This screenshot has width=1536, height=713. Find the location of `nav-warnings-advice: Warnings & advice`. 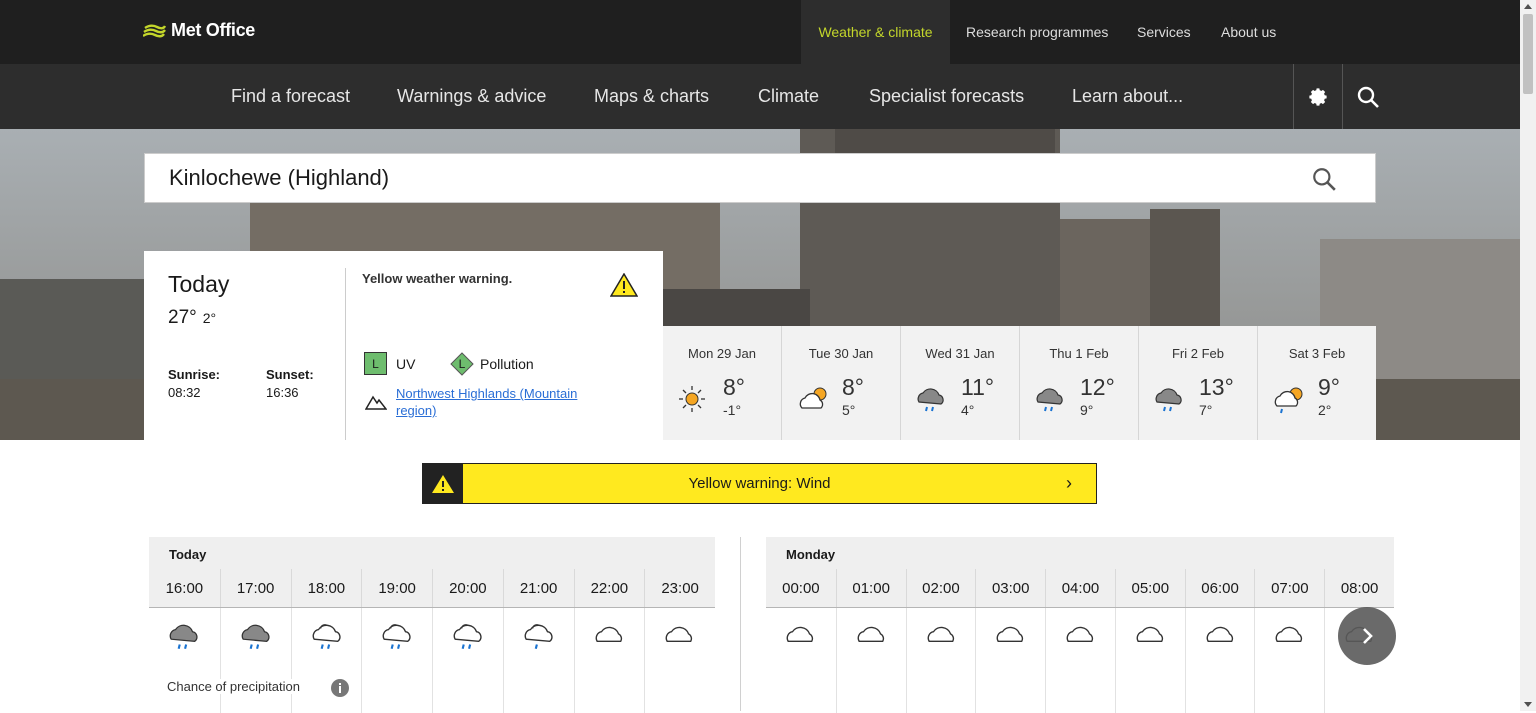

nav-warnings-advice: Warnings & advice is located at coordinates (471, 96).